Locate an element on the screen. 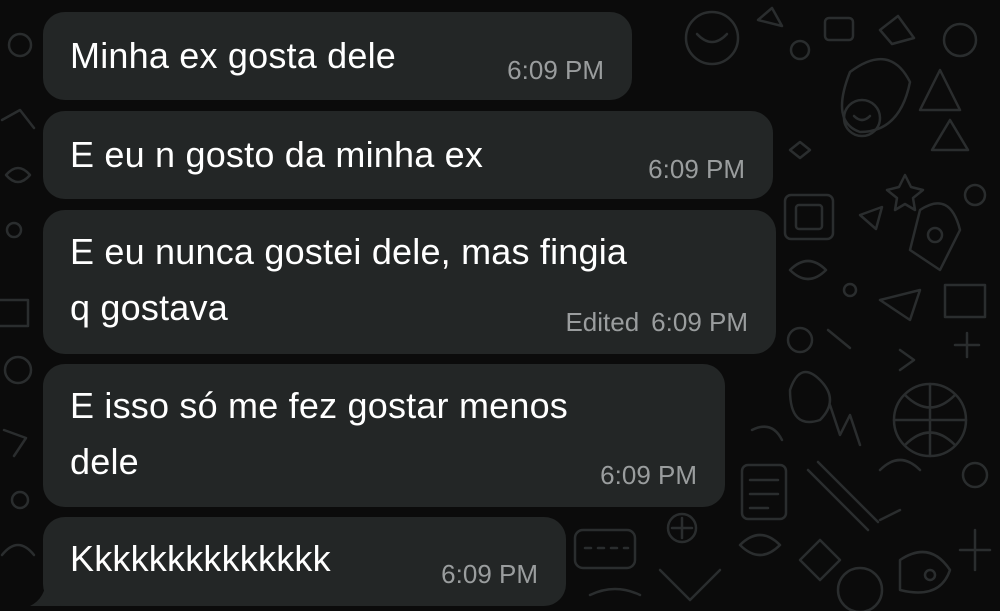  message-line: E eu n gosto da minha ex is located at coordinates (277, 154).